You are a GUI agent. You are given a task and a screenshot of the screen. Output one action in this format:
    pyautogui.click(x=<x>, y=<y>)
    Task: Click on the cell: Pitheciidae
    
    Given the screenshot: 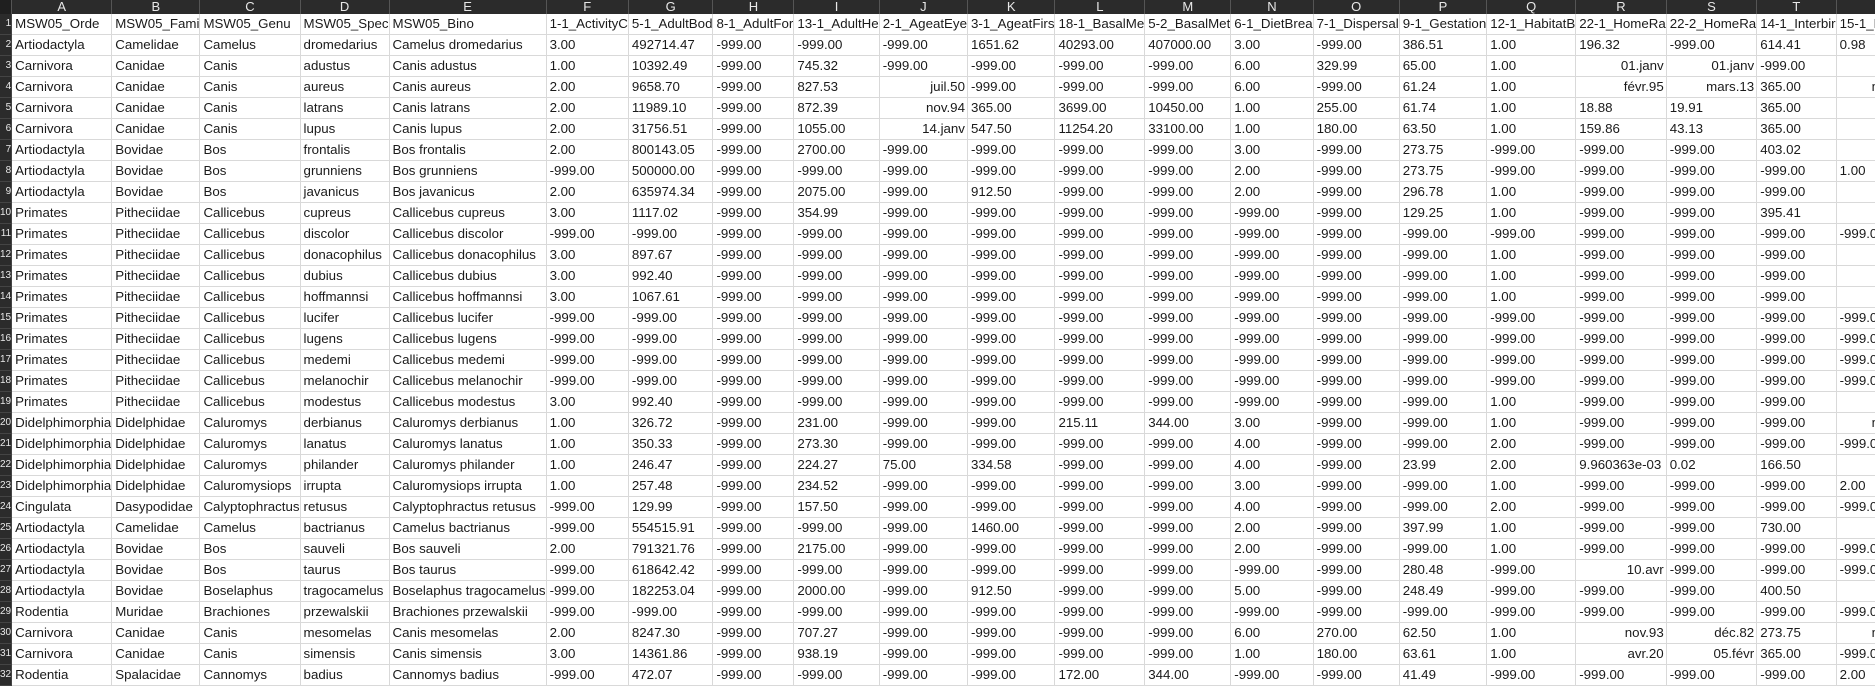 What is the action you would take?
    pyautogui.click(x=156, y=255)
    